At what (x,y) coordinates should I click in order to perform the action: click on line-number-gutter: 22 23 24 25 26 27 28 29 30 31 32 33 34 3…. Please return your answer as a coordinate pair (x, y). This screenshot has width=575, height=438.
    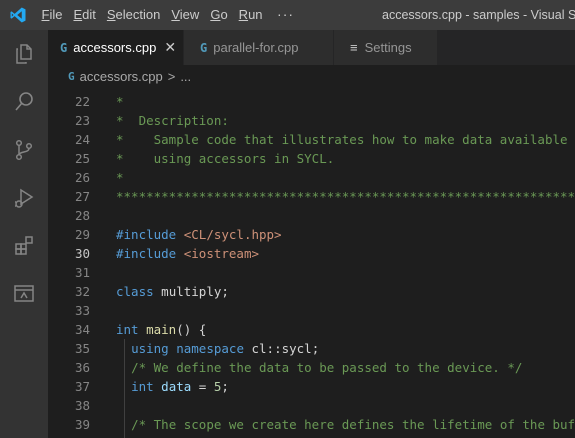
    Looking at the image, I should click on (78, 262).